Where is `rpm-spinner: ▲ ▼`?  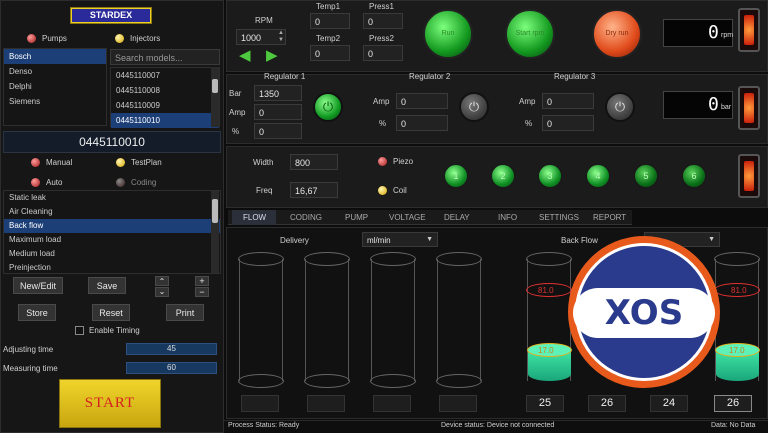 rpm-spinner: ▲ ▼ is located at coordinates (281, 37).